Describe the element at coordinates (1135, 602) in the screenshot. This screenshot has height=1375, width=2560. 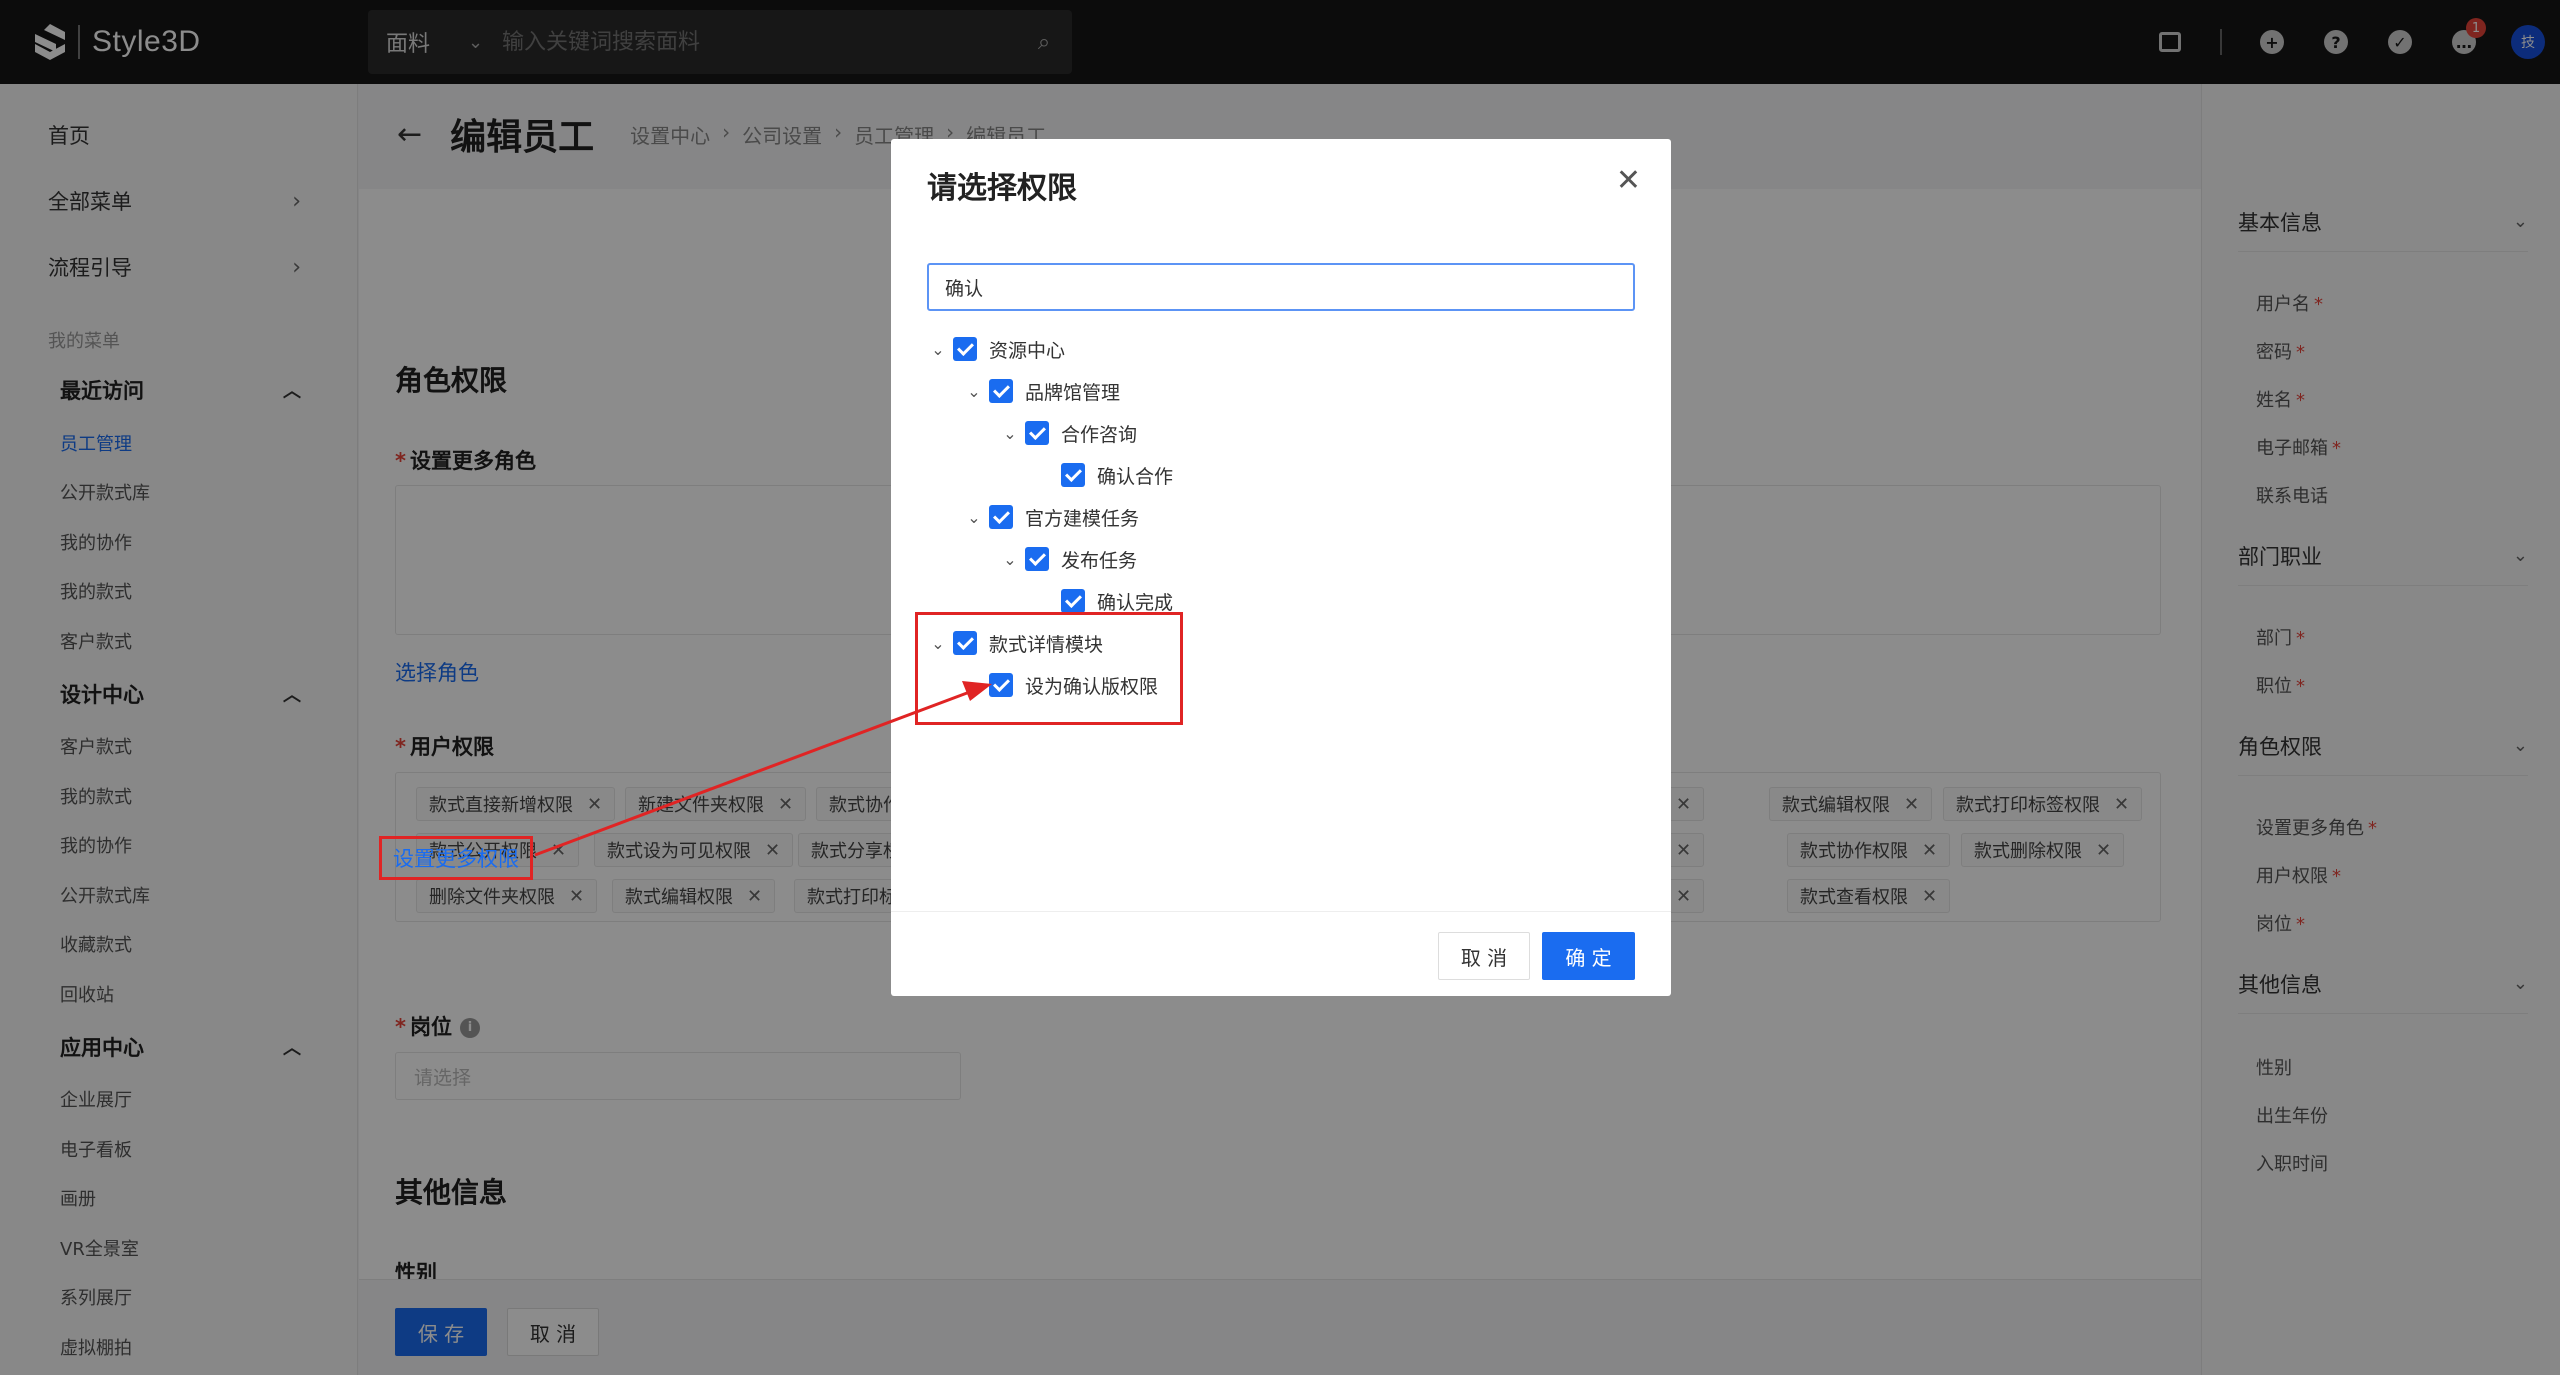
I see `tree-node-label: 确认完成` at that location.